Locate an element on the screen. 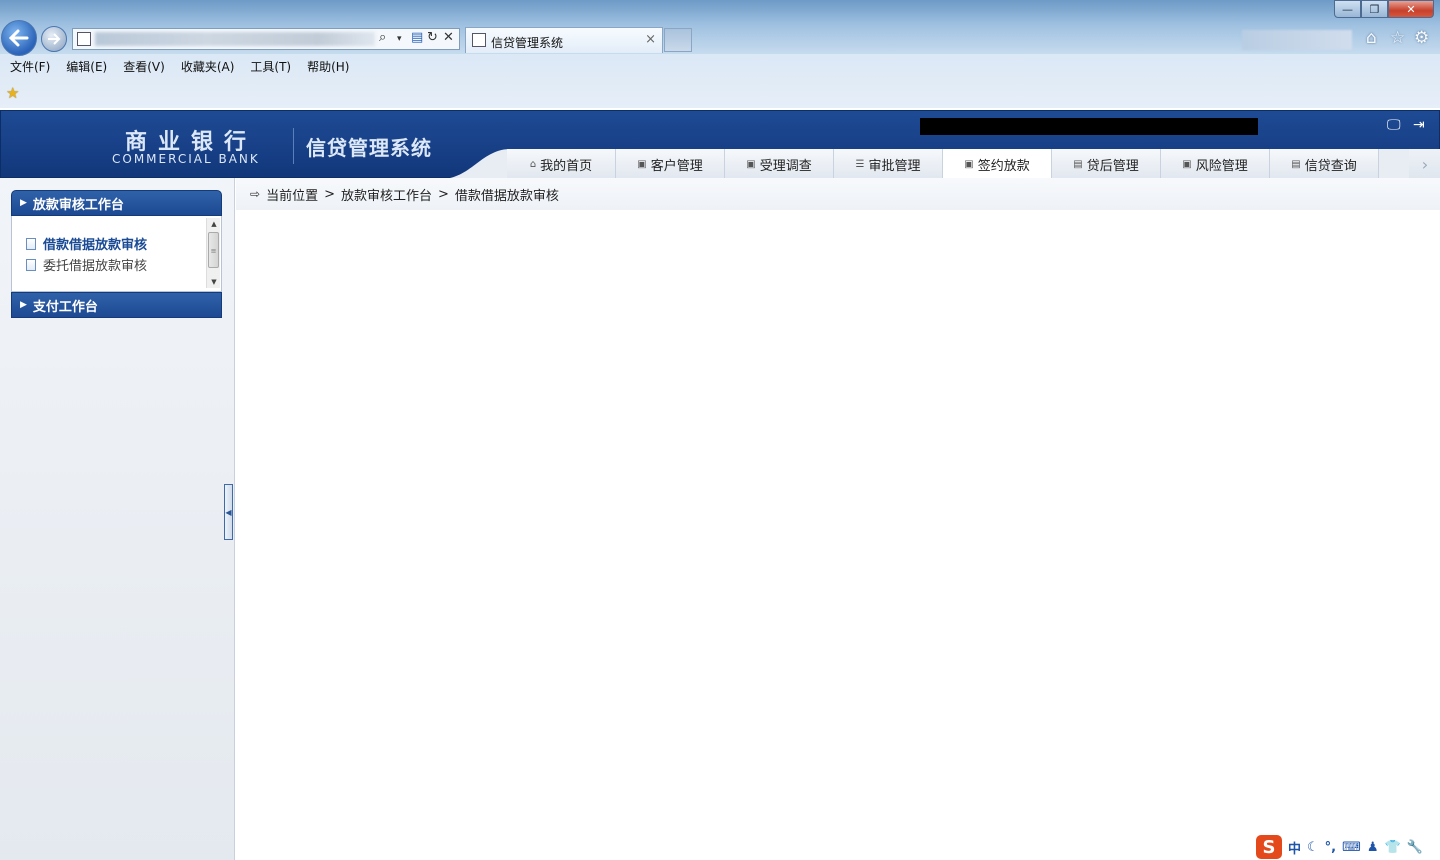  nav-tab-label: 签约放款 is located at coordinates (1003, 166).